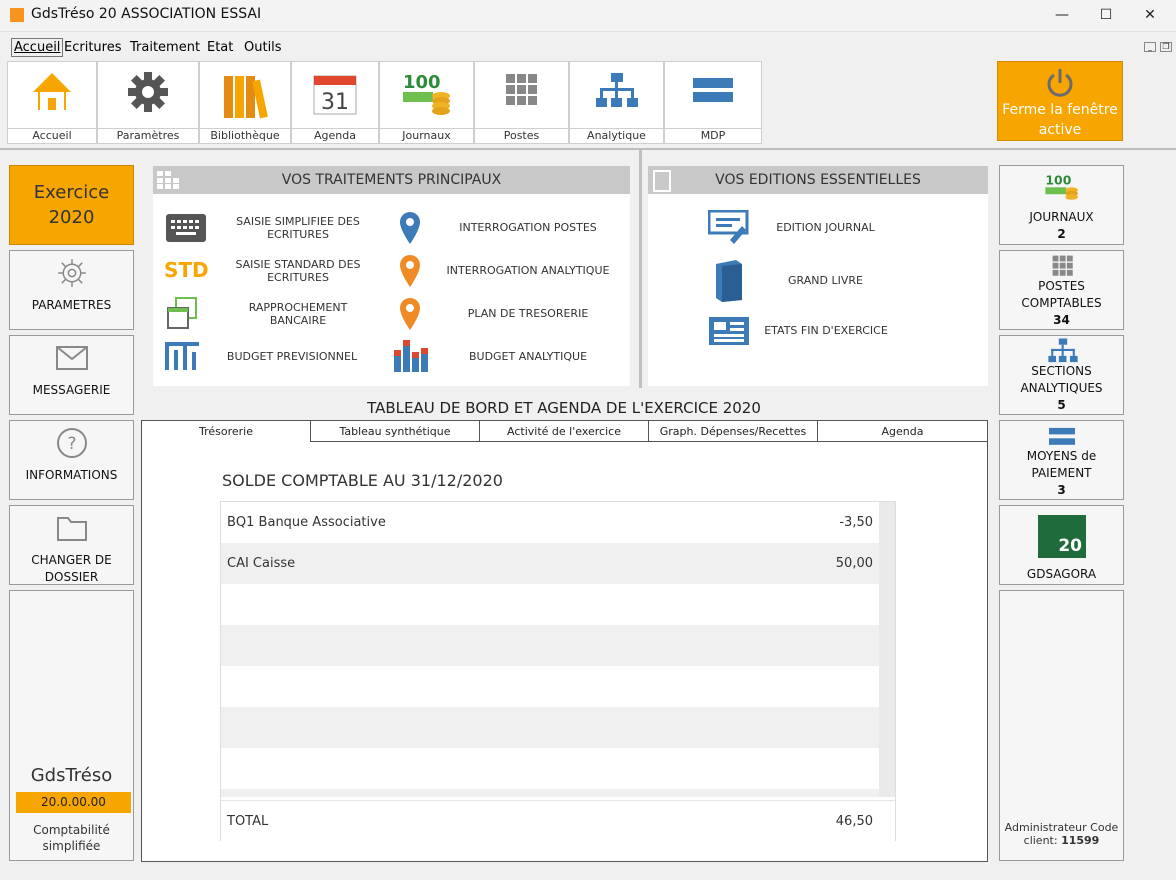  I want to click on table-row: CAI Caisse 50,00, so click(550, 563).